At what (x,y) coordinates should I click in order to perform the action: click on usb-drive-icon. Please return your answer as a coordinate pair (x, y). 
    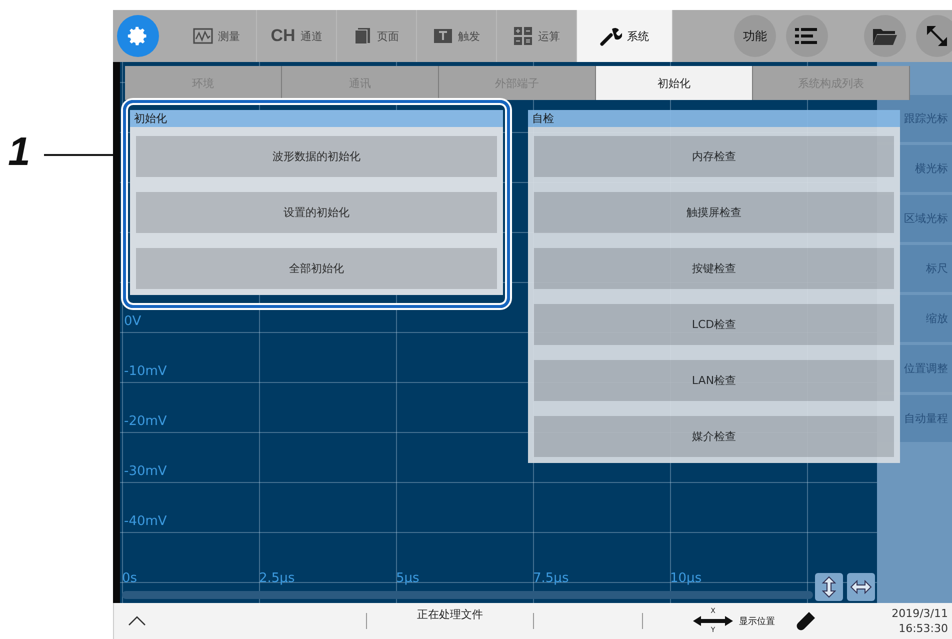
    Looking at the image, I should click on (806, 621).